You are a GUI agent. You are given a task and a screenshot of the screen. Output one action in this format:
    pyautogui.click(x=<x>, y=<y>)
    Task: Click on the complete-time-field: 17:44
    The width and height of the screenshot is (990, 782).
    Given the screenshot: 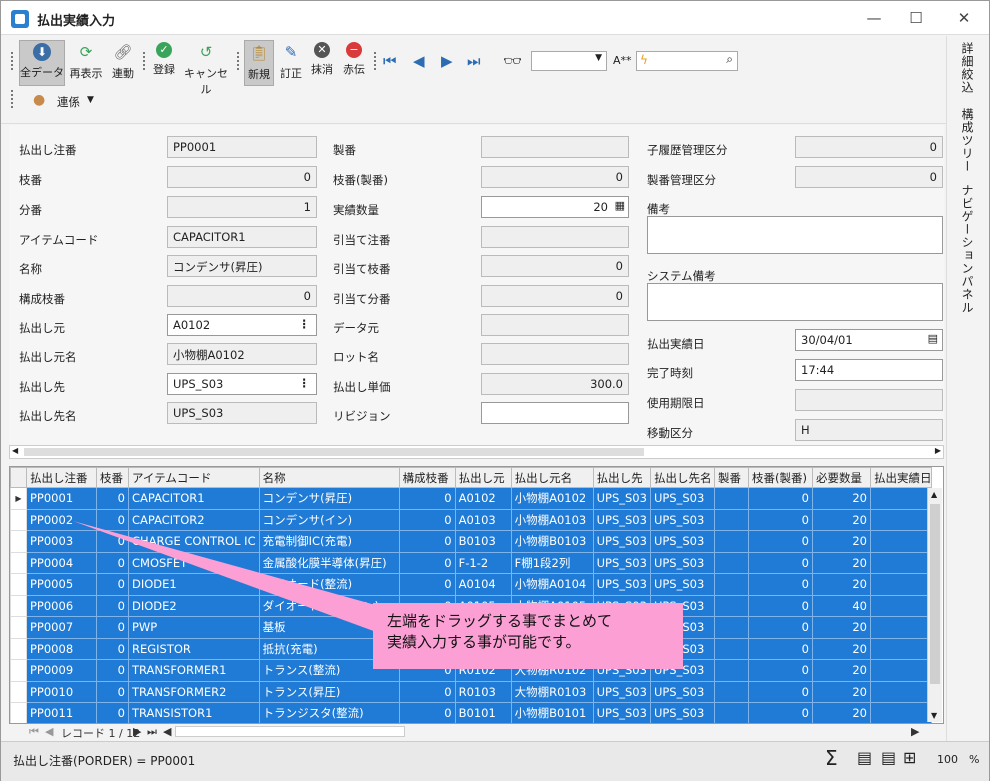 What is the action you would take?
    pyautogui.click(x=869, y=370)
    